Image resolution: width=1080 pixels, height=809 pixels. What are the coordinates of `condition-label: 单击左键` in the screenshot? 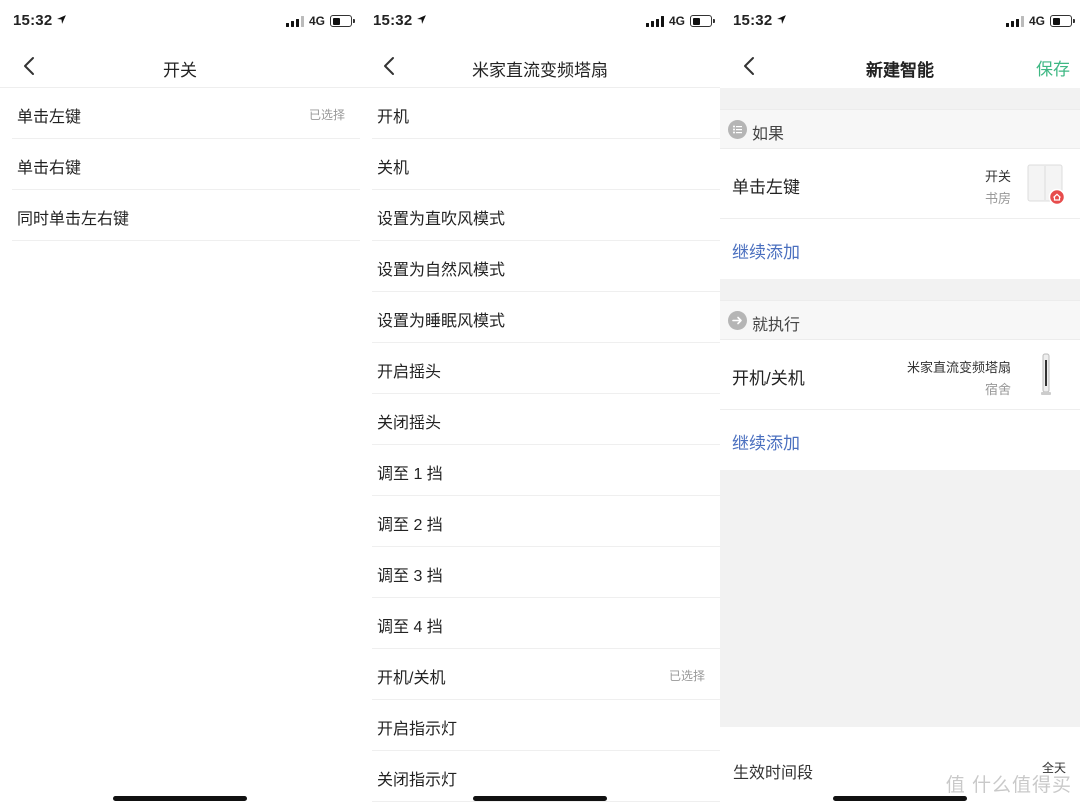 It's located at (766, 187).